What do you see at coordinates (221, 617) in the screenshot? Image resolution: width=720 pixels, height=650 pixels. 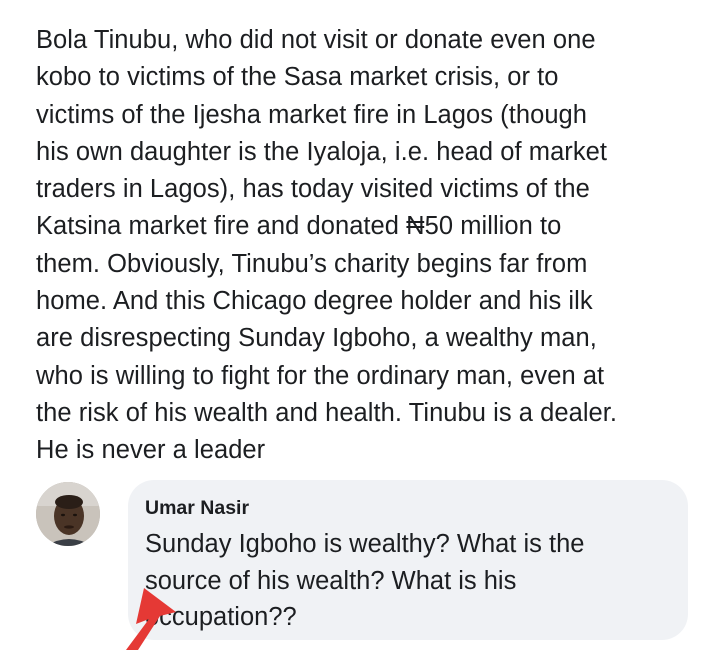 I see `comment-text-line: occupation??` at bounding box center [221, 617].